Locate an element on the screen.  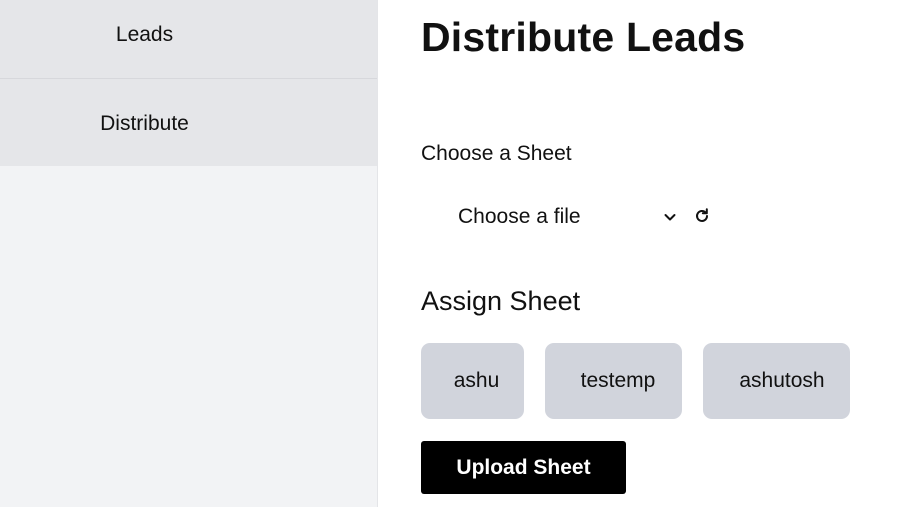
assignee-name: ashutosh is located at coordinates (782, 380).